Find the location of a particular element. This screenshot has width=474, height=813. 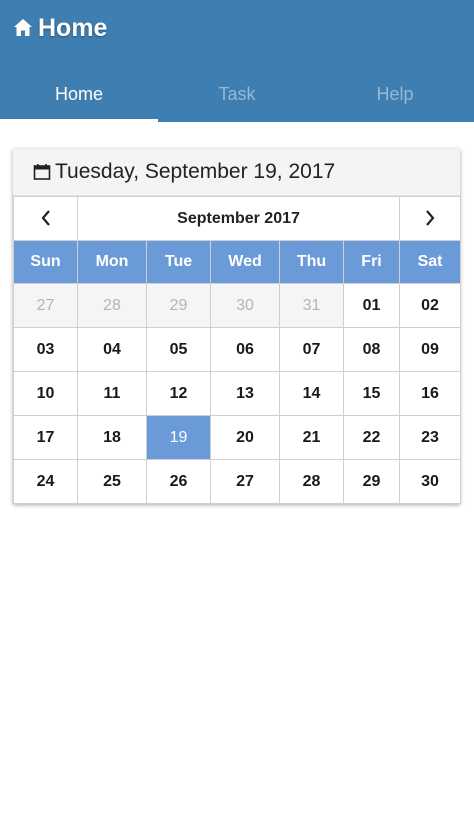

day-cell: 16 is located at coordinates (430, 393).